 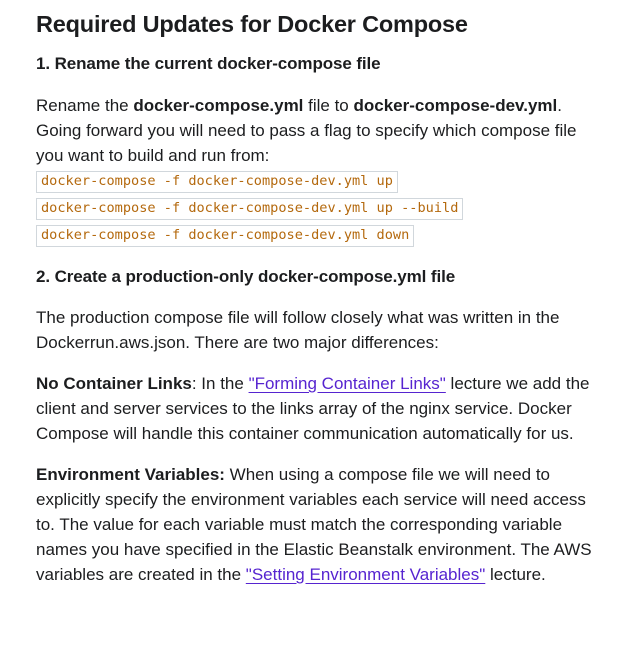 I want to click on new-filename: docker-compose-dev.yml, so click(x=455, y=105).